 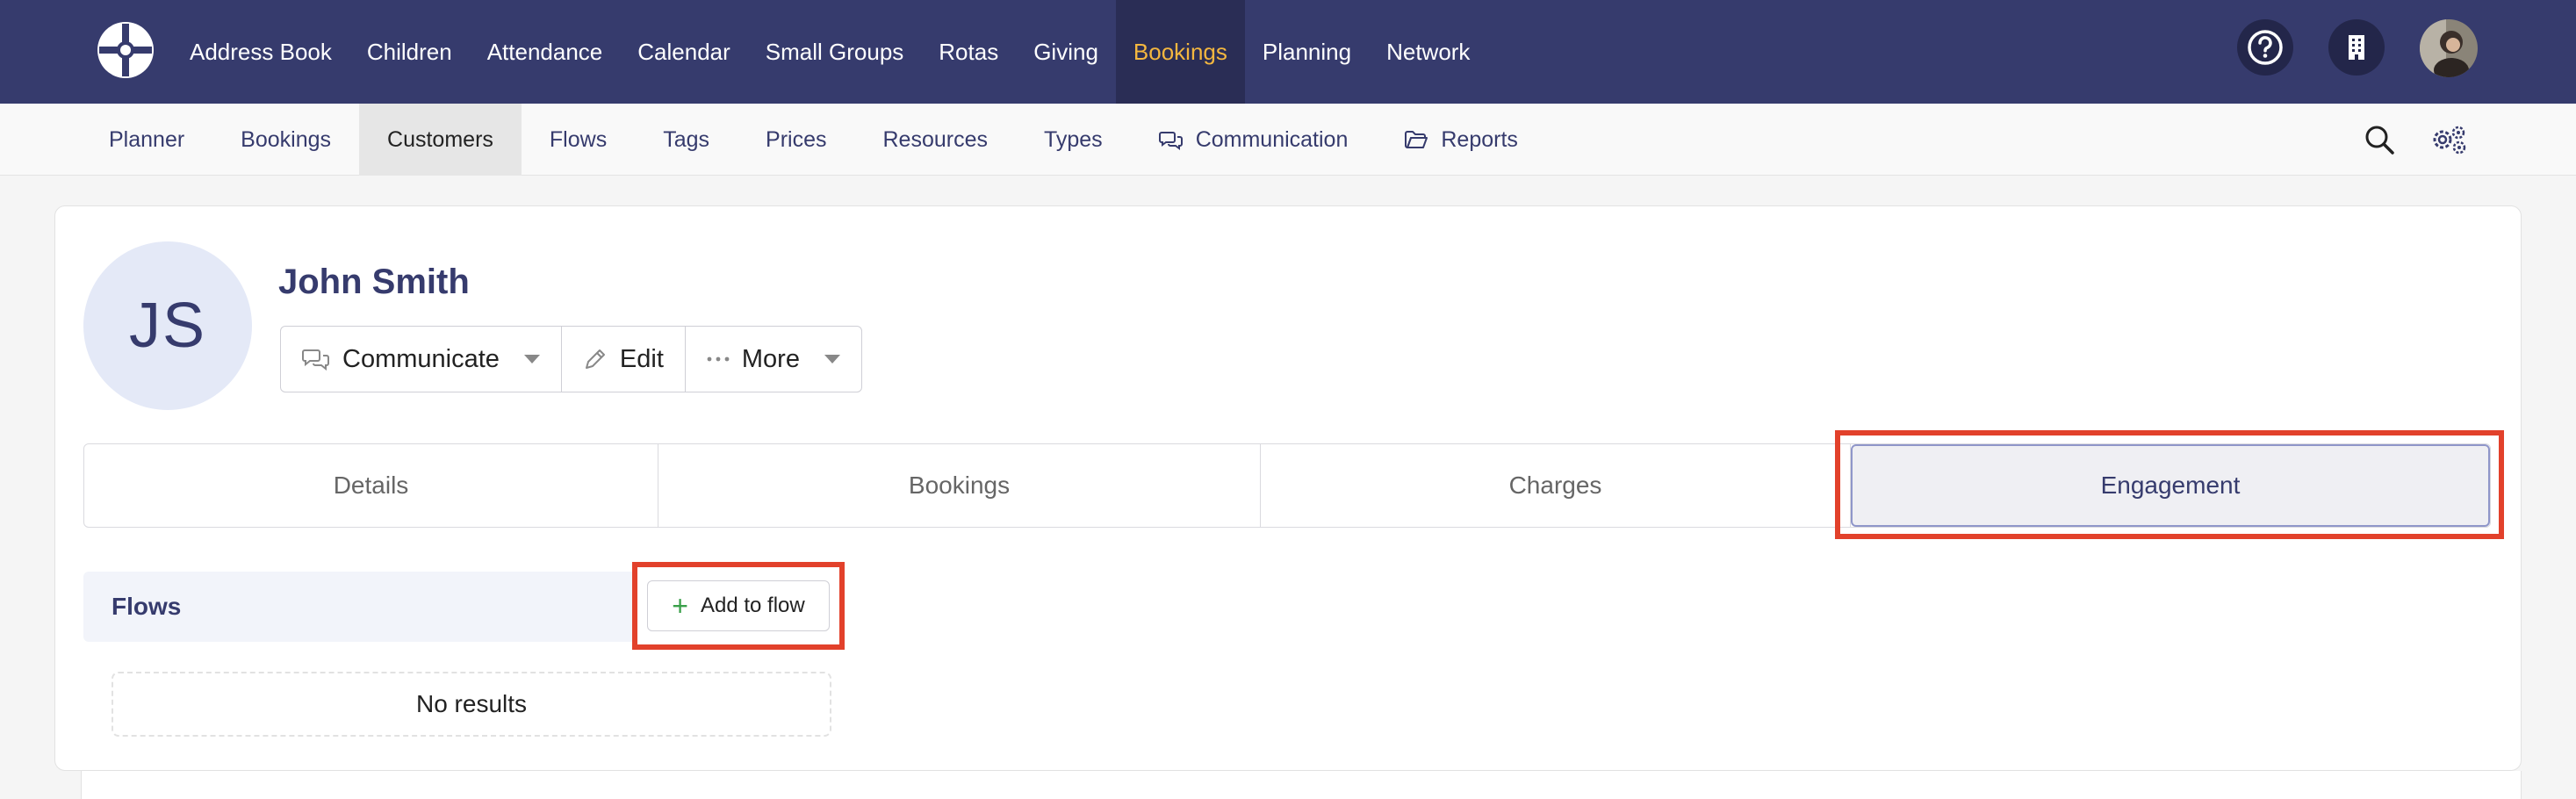 What do you see at coordinates (1272, 139) in the screenshot?
I see `subnav-communication-label: Communication` at bounding box center [1272, 139].